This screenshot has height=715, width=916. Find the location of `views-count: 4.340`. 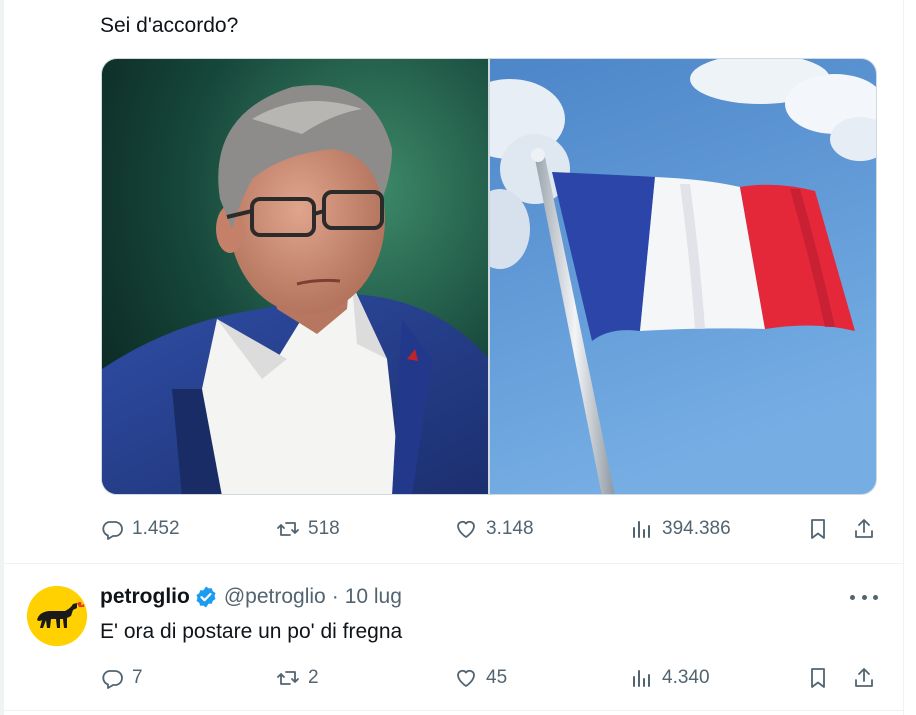

views-count: 4.340 is located at coordinates (686, 677).